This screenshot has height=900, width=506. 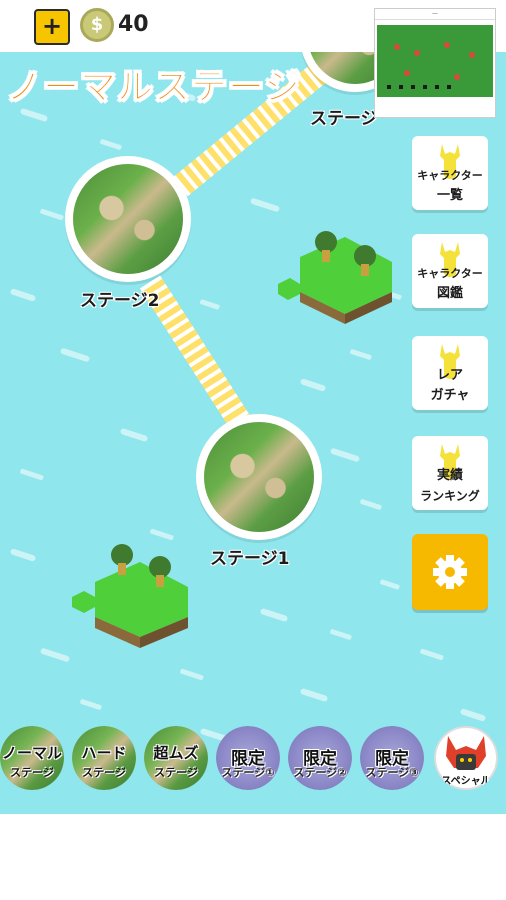 I want to click on stage-2-texture, so click(x=128, y=219).